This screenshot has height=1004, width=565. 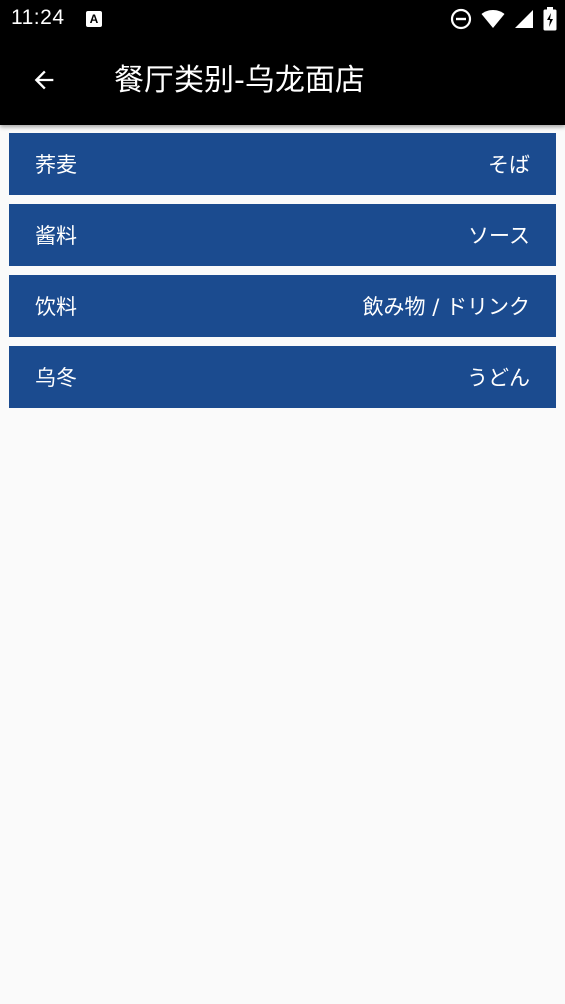 What do you see at coordinates (550, 19) in the screenshot?
I see `battery-charging-icon` at bounding box center [550, 19].